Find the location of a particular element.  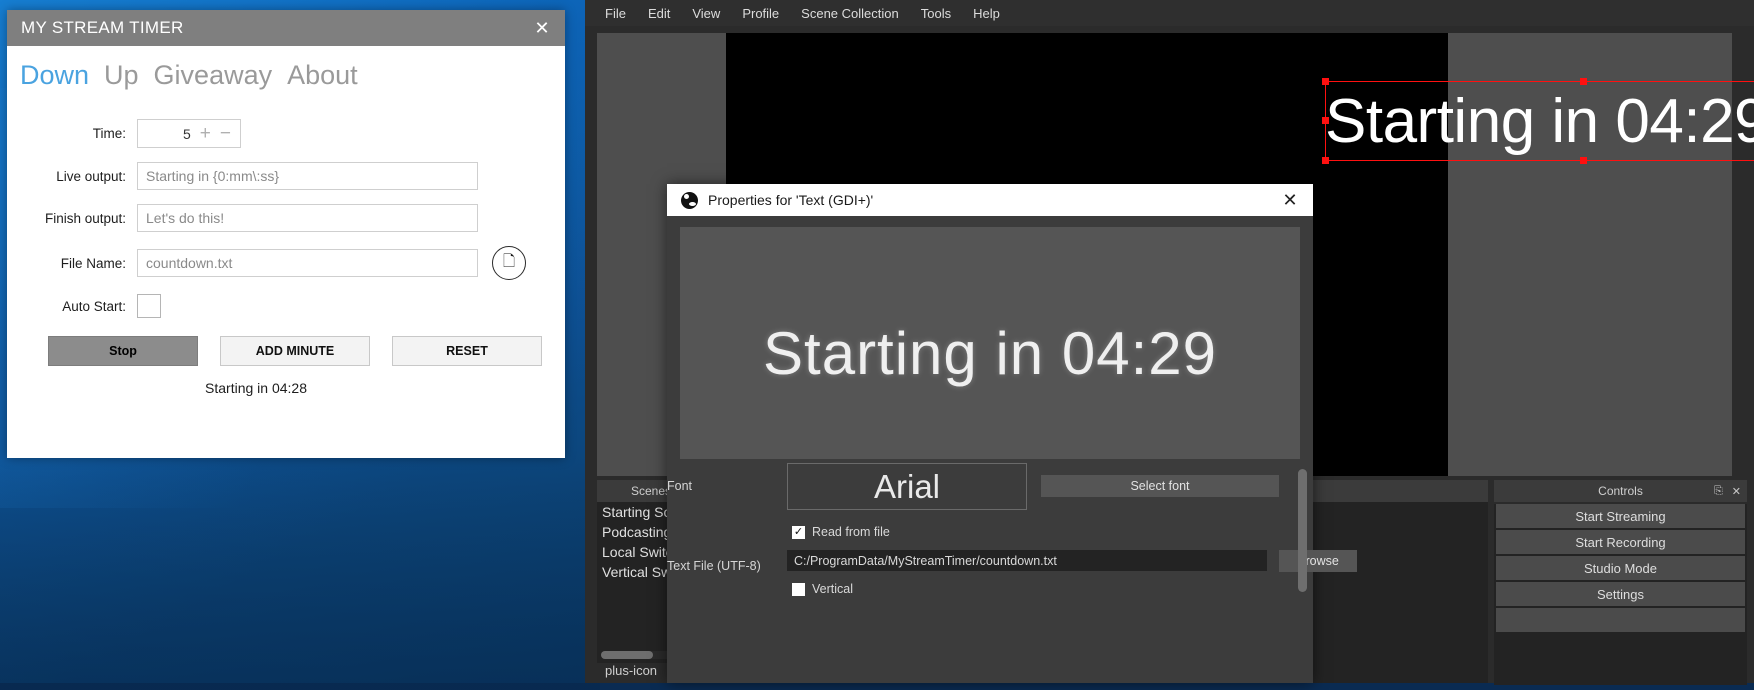

read-from-file-row: ✓ Read from file is located at coordinates (841, 532).